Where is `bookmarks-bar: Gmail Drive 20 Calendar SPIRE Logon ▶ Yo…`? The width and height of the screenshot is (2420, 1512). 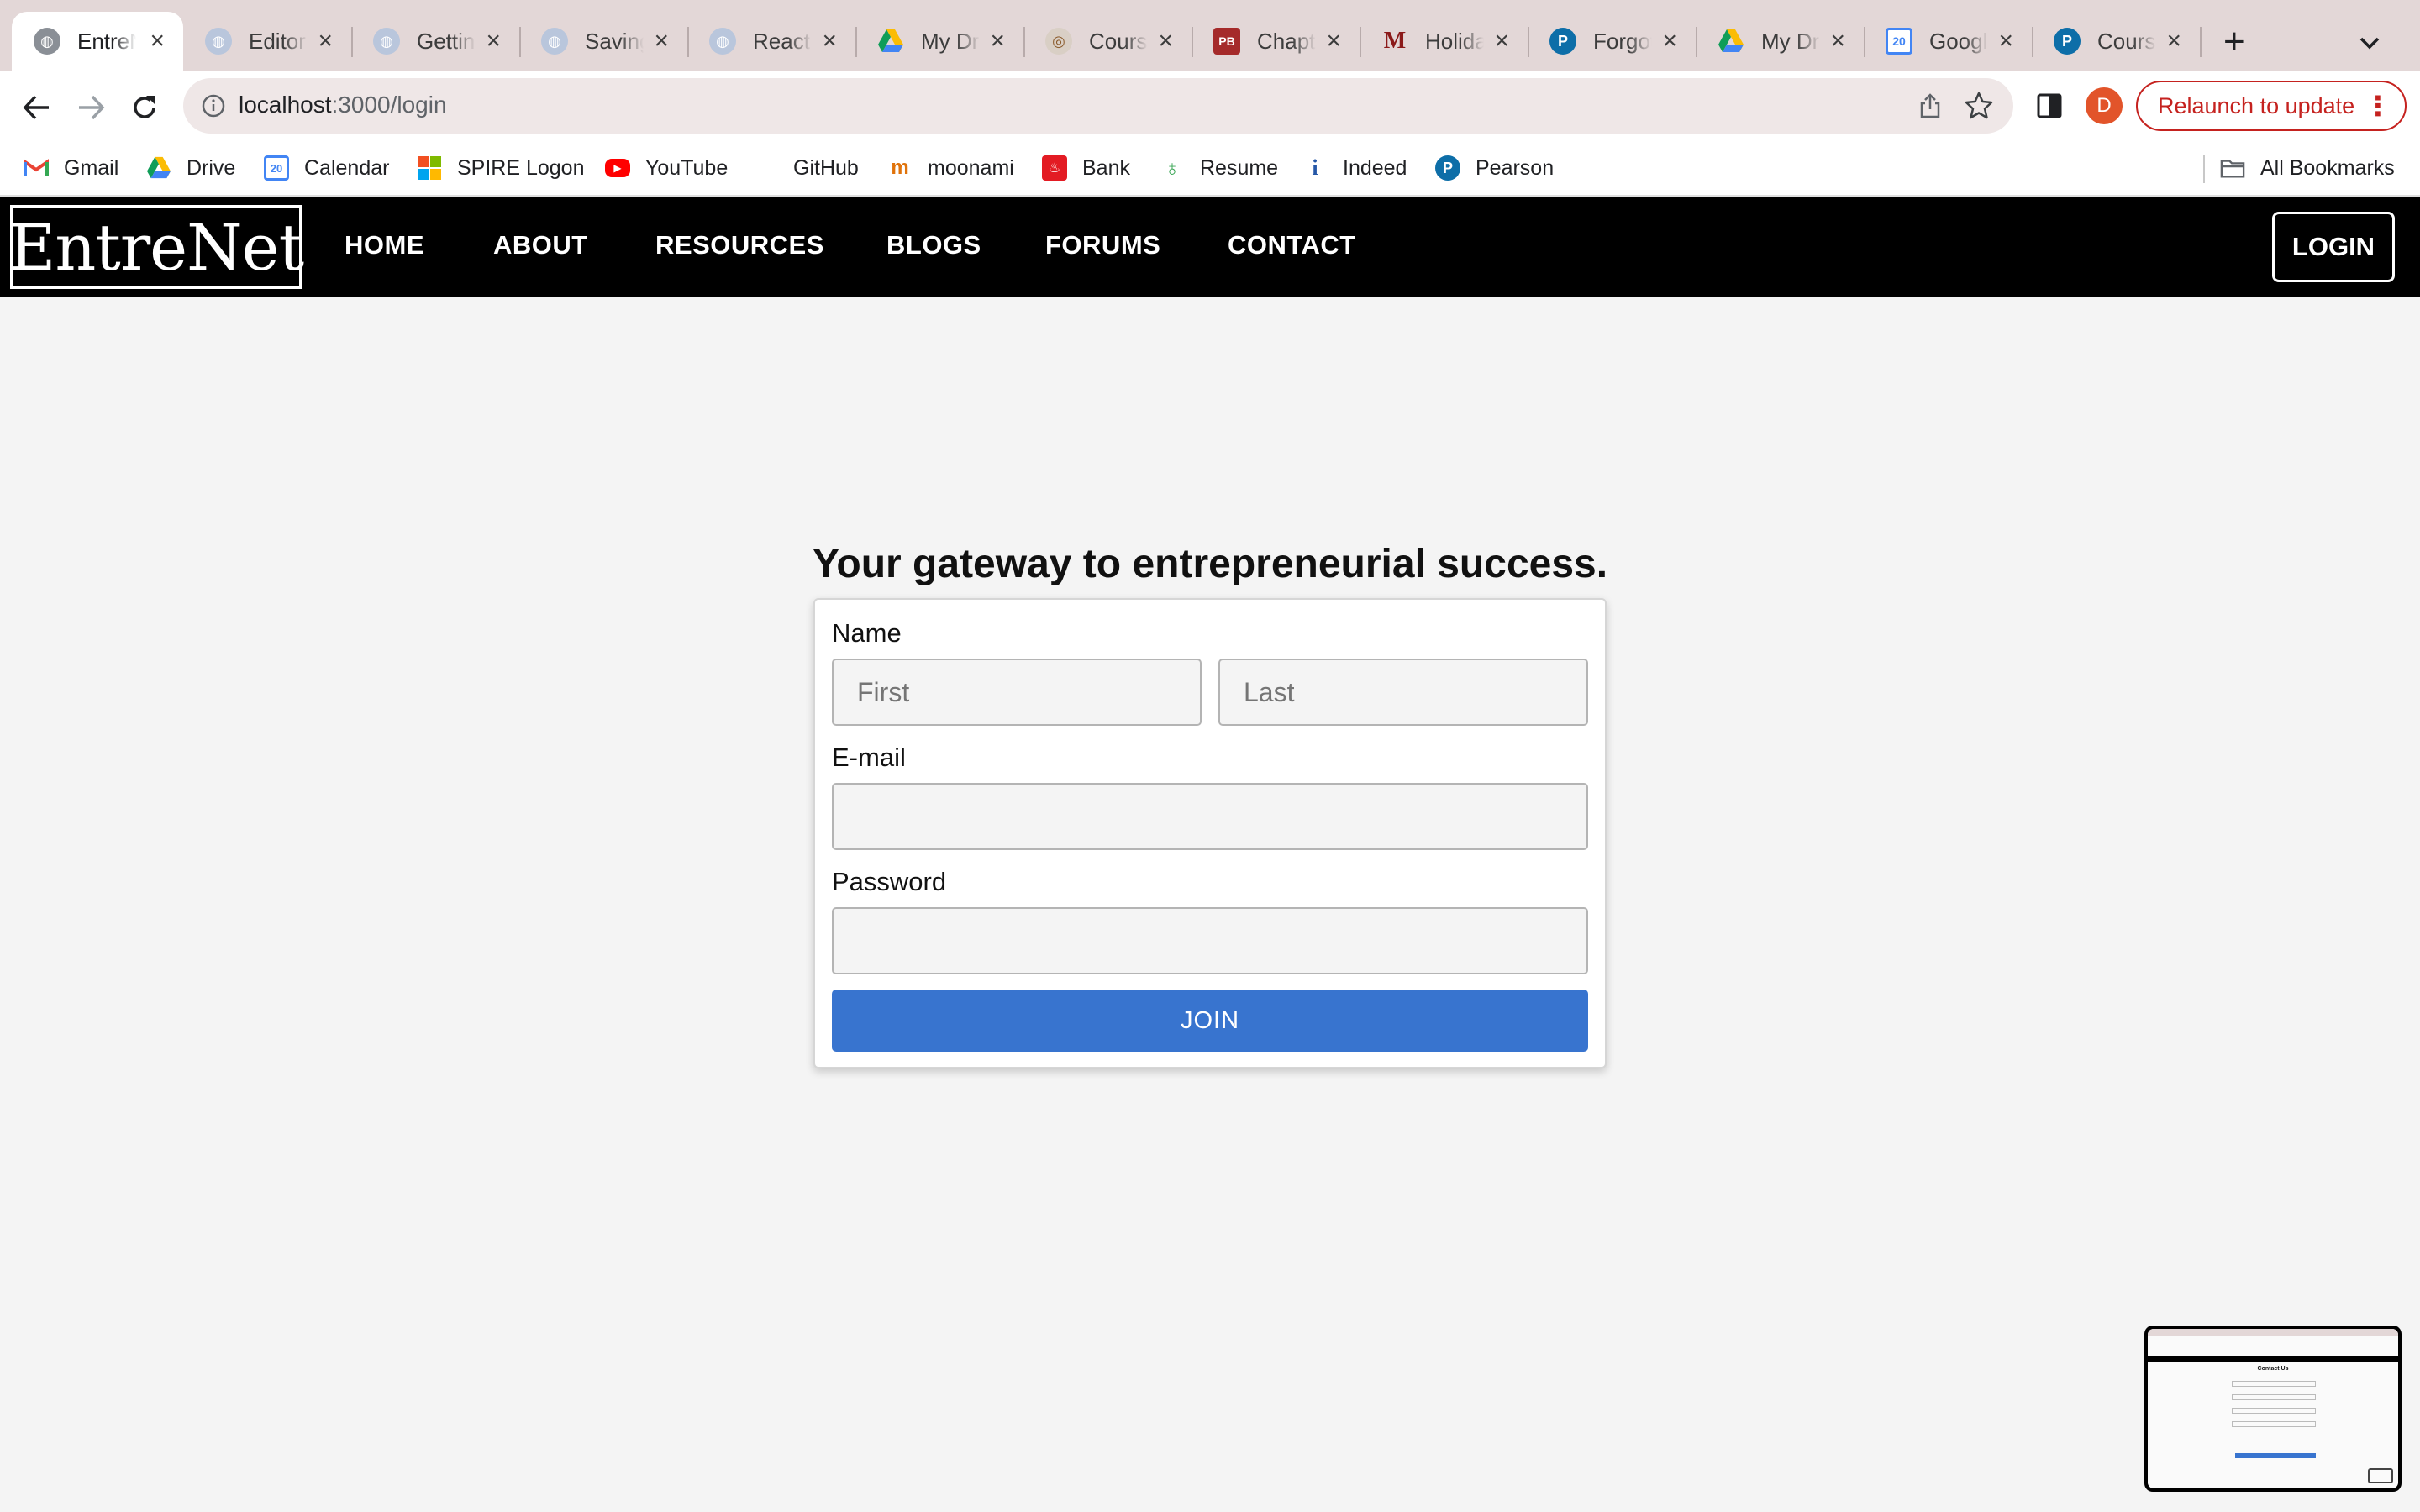
bookmarks-bar: Gmail Drive 20 Calendar SPIRE Logon ▶ Yo… is located at coordinates (1210, 169).